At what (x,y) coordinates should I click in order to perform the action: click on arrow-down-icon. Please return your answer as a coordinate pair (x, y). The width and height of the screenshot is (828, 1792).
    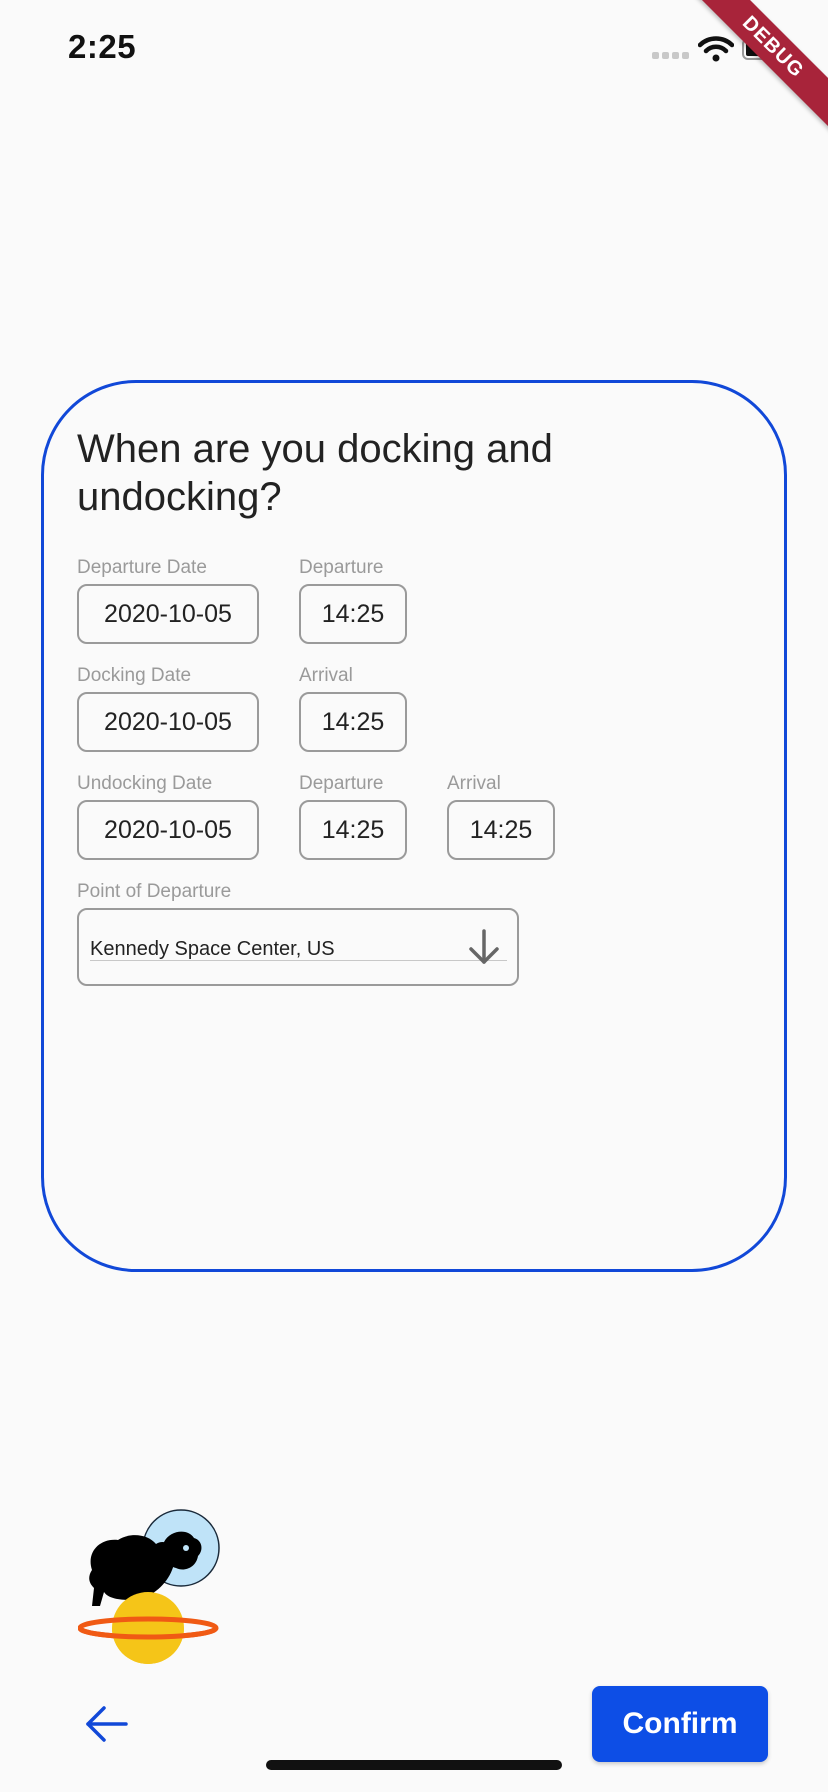
    Looking at the image, I should click on (484, 947).